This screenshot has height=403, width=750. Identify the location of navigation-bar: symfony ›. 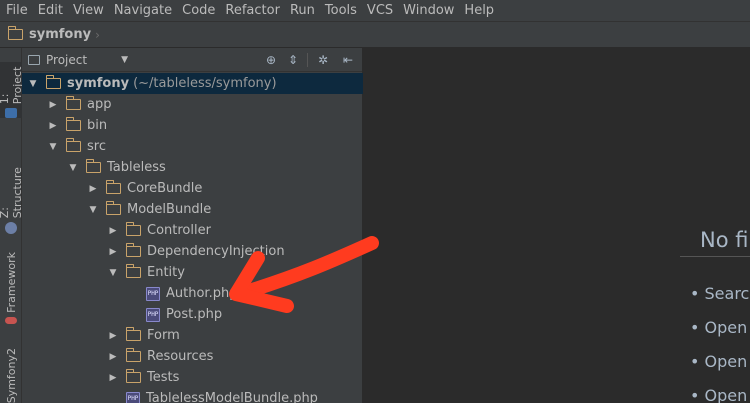
(375, 34).